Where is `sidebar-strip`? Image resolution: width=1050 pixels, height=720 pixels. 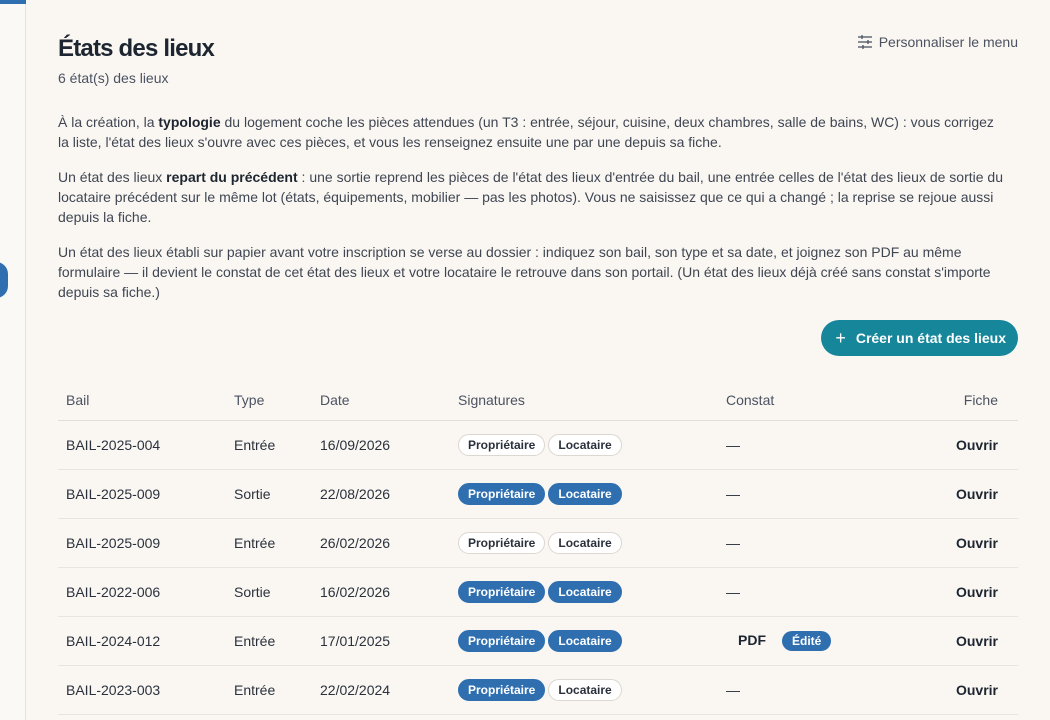 sidebar-strip is located at coordinates (13, 360).